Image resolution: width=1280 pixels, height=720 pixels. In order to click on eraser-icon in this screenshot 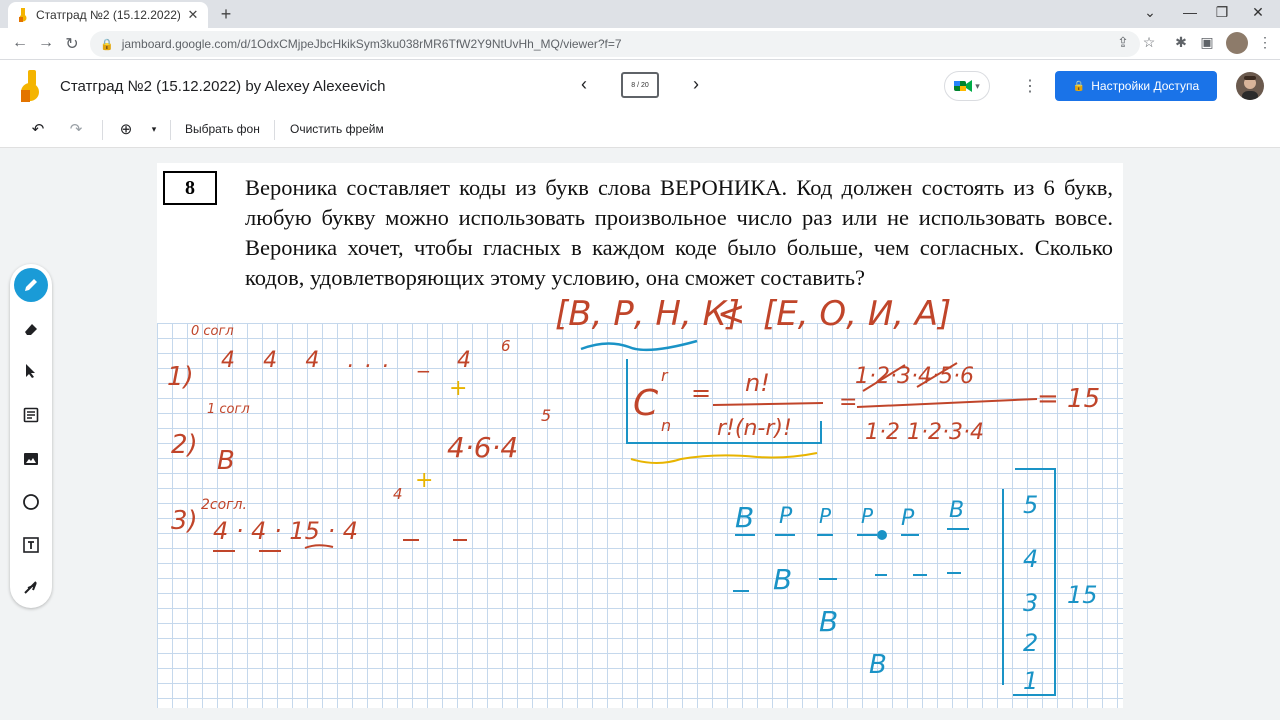, I will do `click(31, 329)`.